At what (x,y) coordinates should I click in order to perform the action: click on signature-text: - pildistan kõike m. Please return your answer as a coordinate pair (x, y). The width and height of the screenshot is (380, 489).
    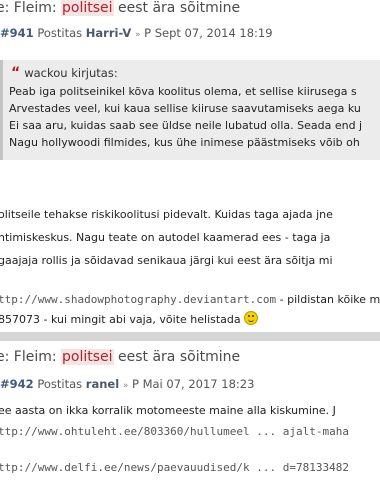
    Looking at the image, I should click on (328, 299).